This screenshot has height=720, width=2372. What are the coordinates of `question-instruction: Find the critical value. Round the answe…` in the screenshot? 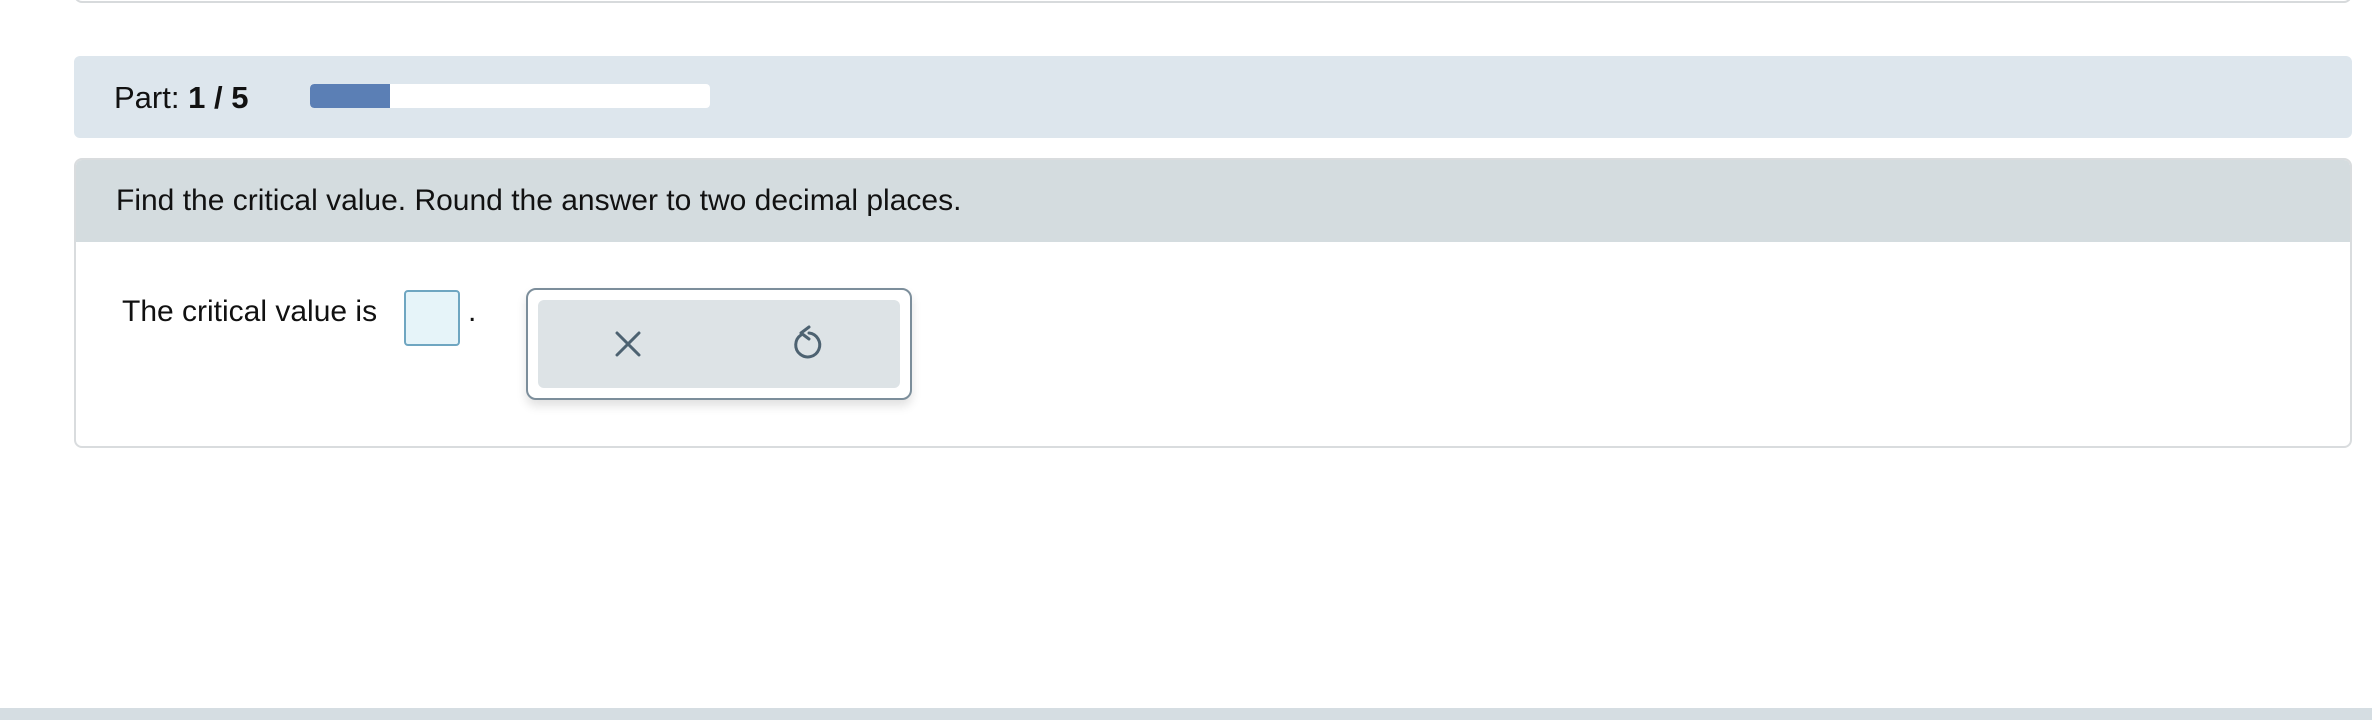 It's located at (539, 200).